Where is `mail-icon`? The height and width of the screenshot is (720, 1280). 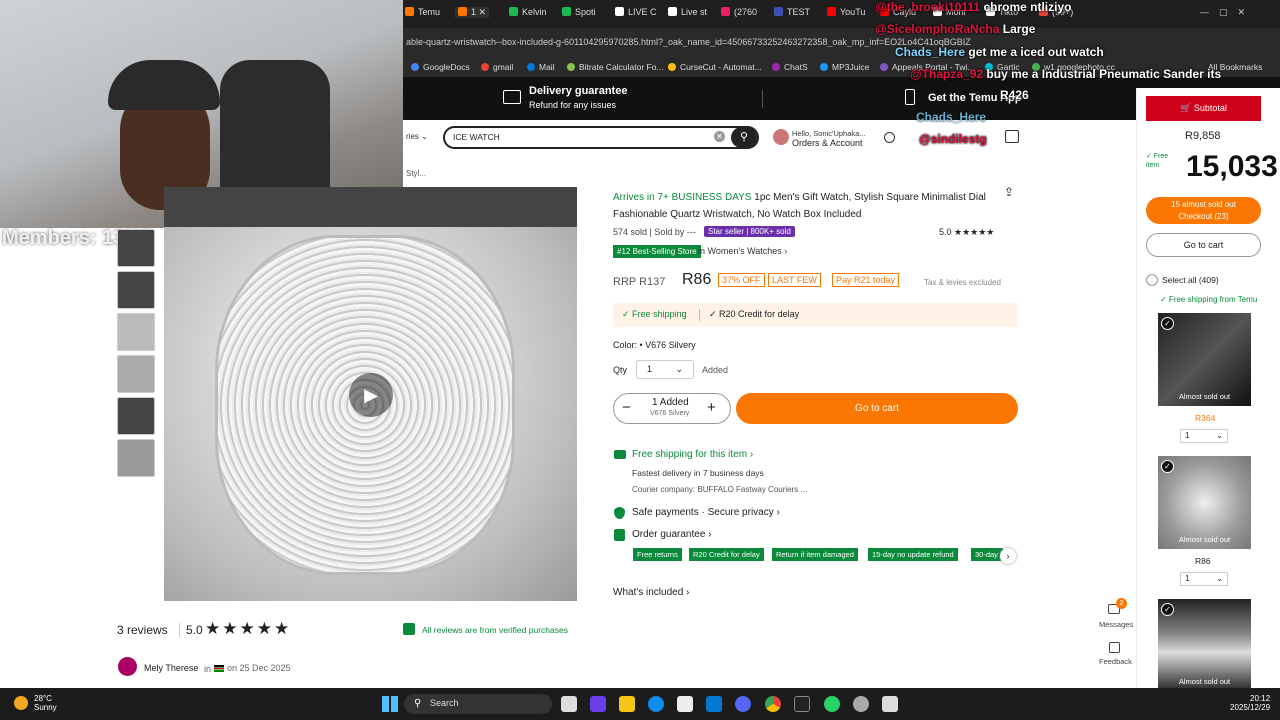 mail-icon is located at coordinates (714, 704).